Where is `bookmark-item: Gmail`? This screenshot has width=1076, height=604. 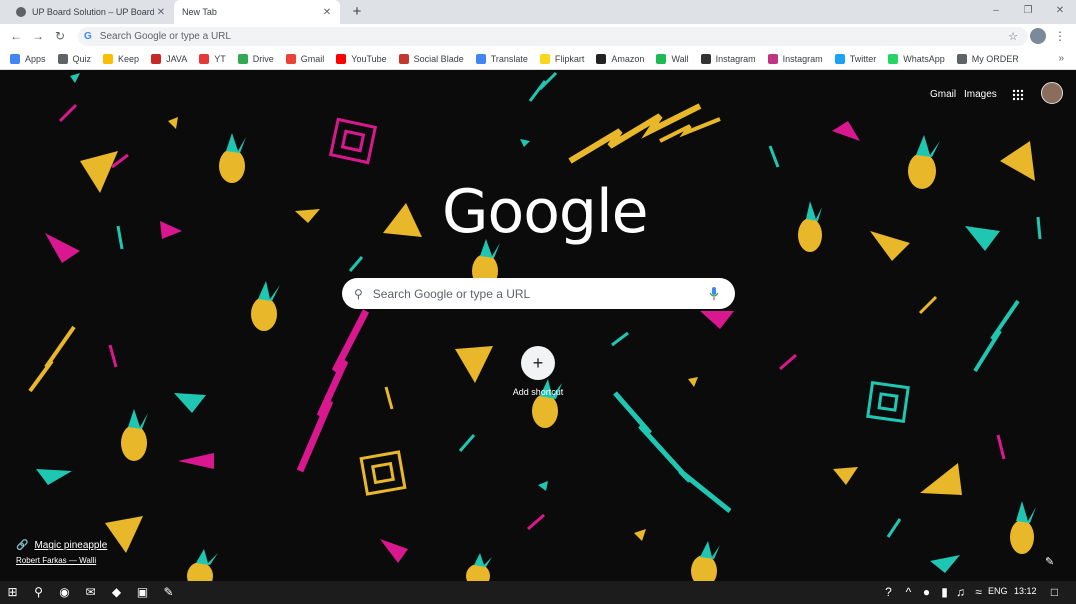 bookmark-item: Gmail is located at coordinates (305, 58).